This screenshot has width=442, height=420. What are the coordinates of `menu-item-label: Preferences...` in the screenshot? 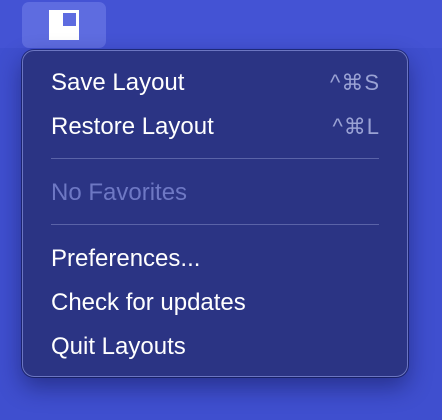 It's located at (126, 258).